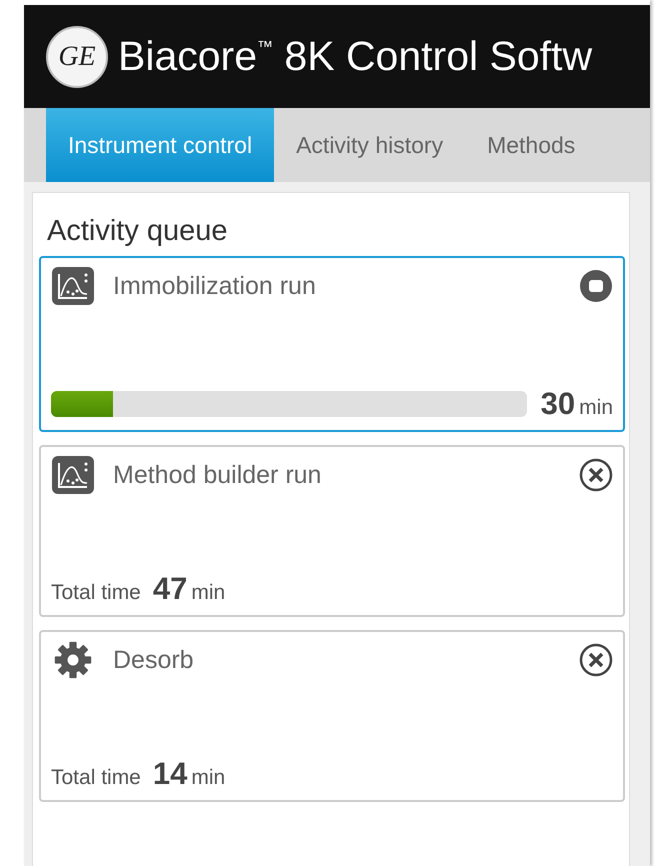 Image resolution: width=667 pixels, height=866 pixels. Describe the element at coordinates (217, 475) in the screenshot. I see `activity-name: Method builder run` at that location.